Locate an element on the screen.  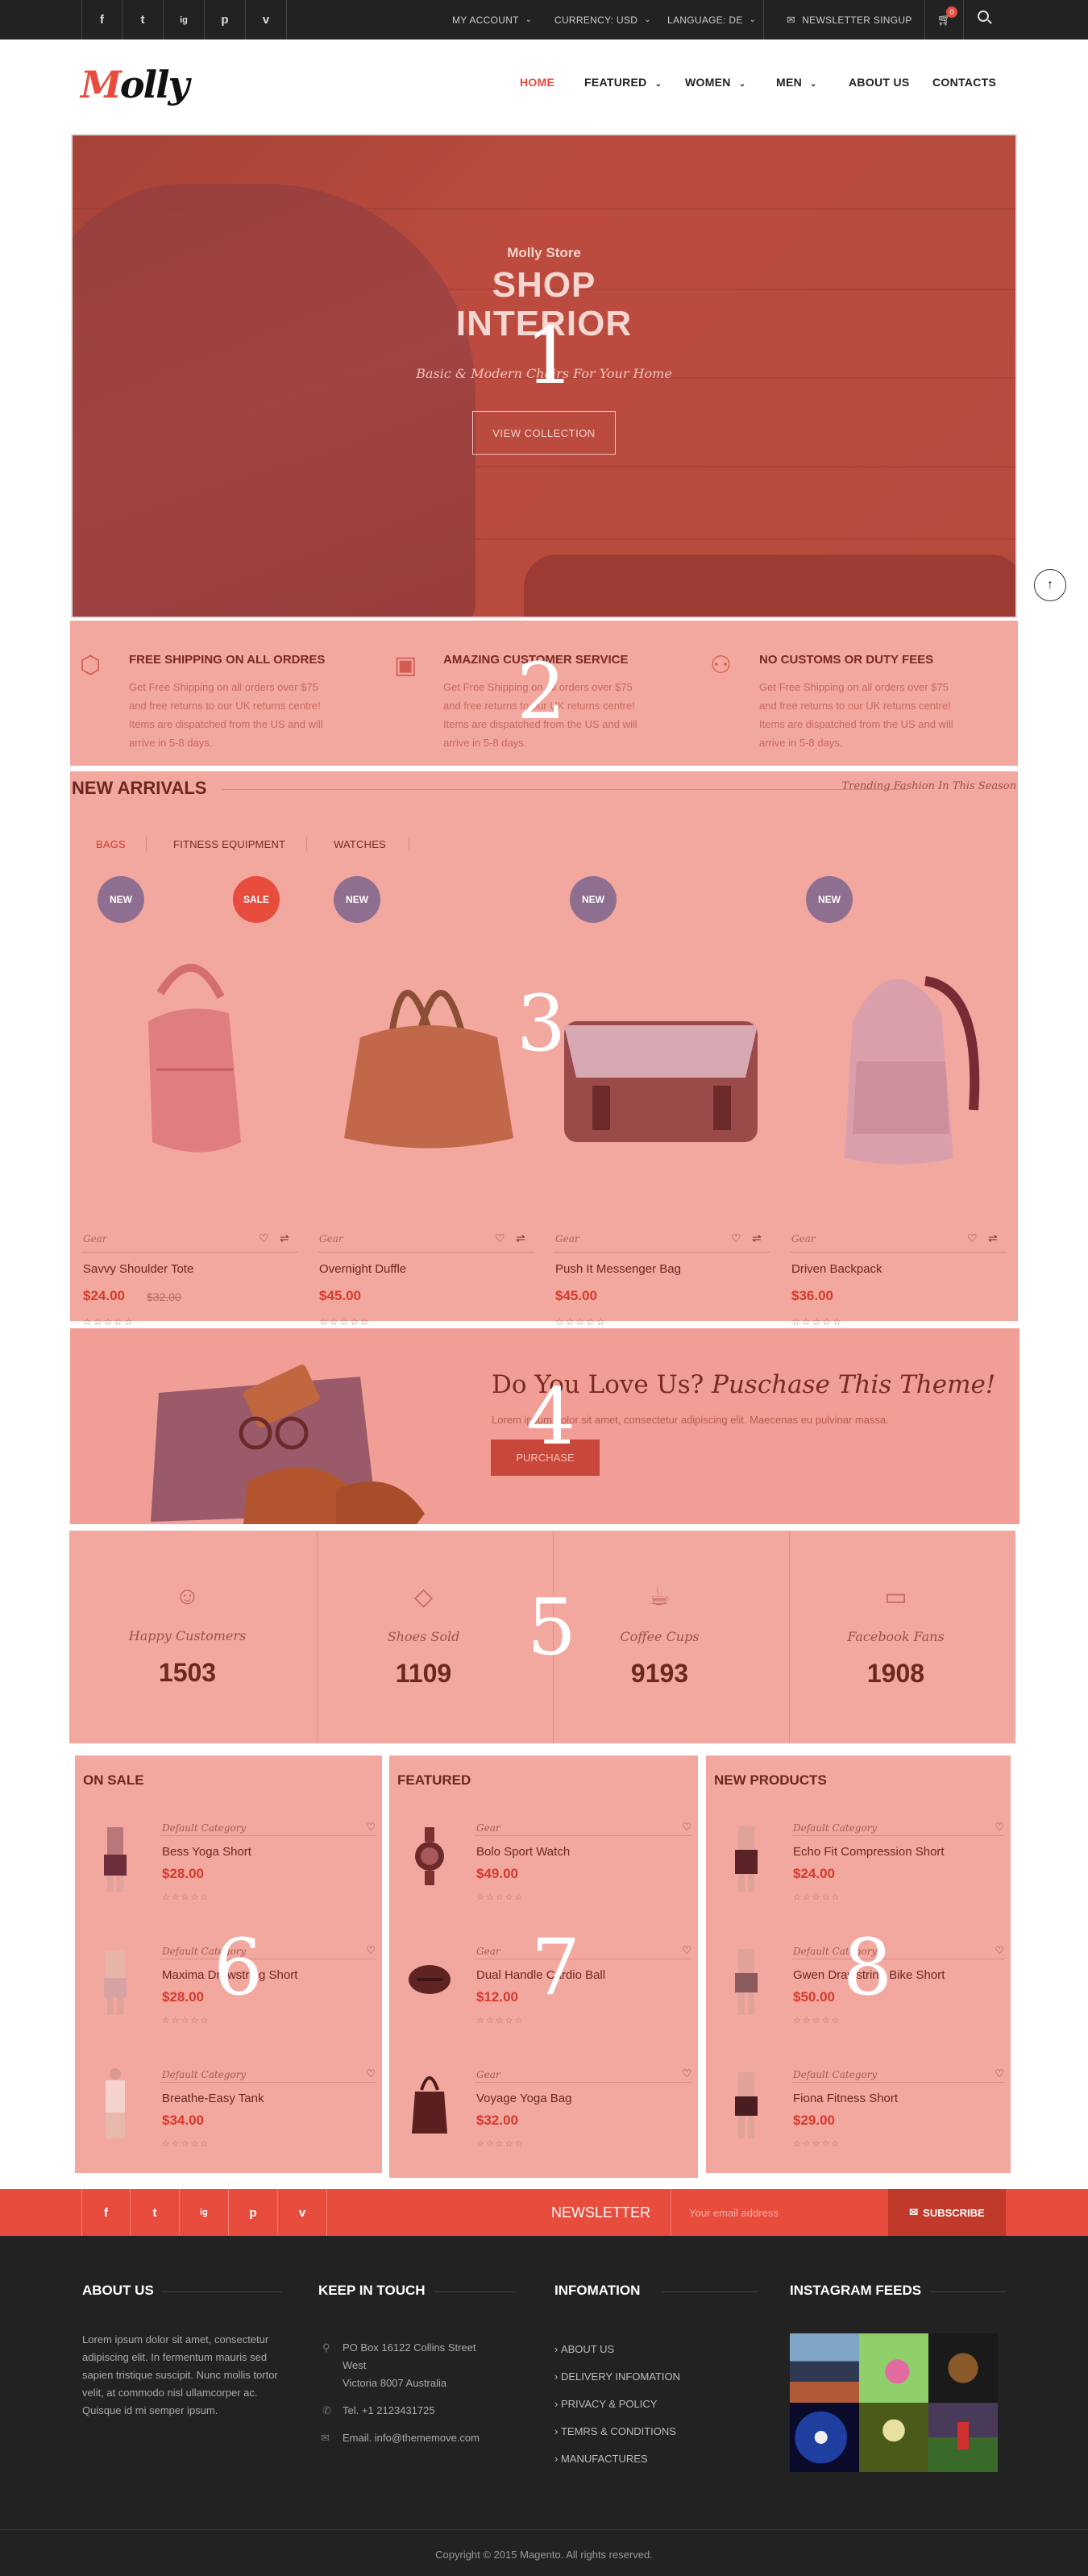
footer-link: › TEMRS & CONDITIONS is located at coordinates (615, 2431).